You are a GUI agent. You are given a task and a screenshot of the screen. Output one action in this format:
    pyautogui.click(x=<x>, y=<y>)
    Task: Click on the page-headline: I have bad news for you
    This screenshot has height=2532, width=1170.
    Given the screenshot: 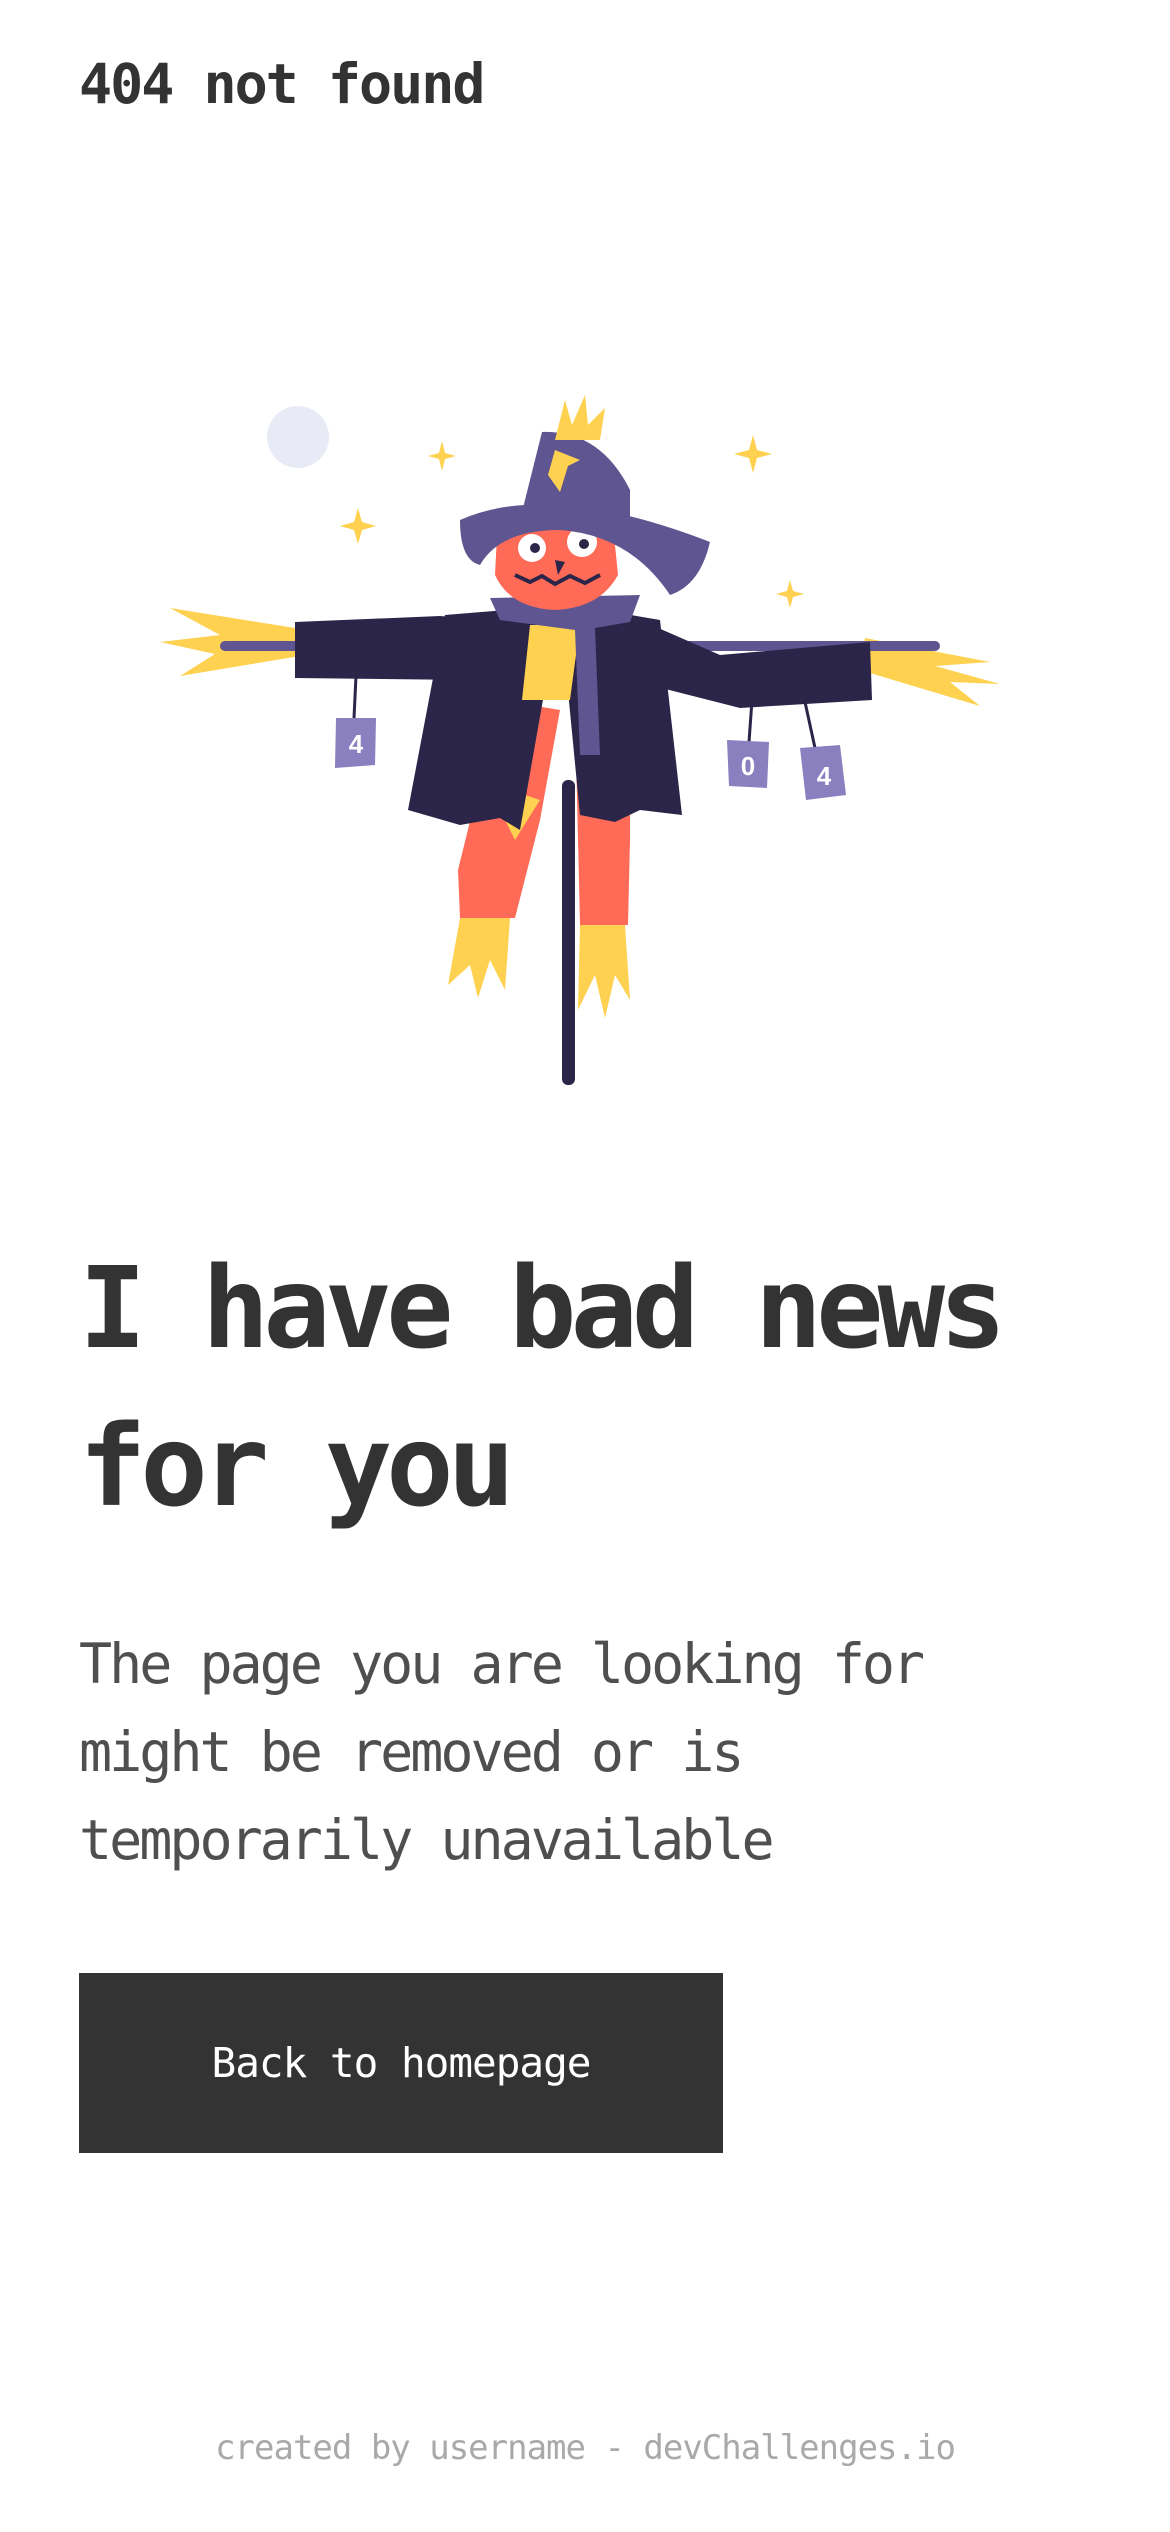 What is the action you would take?
    pyautogui.click(x=609, y=1388)
    